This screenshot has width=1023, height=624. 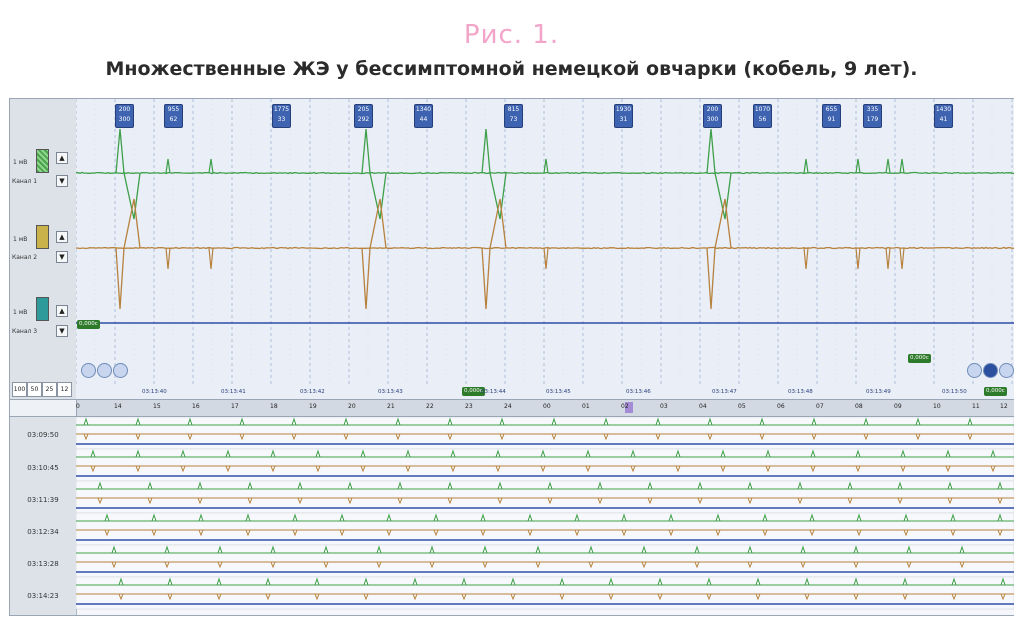 What do you see at coordinates (120, 370) in the screenshot?
I see `step-back-button` at bounding box center [120, 370].